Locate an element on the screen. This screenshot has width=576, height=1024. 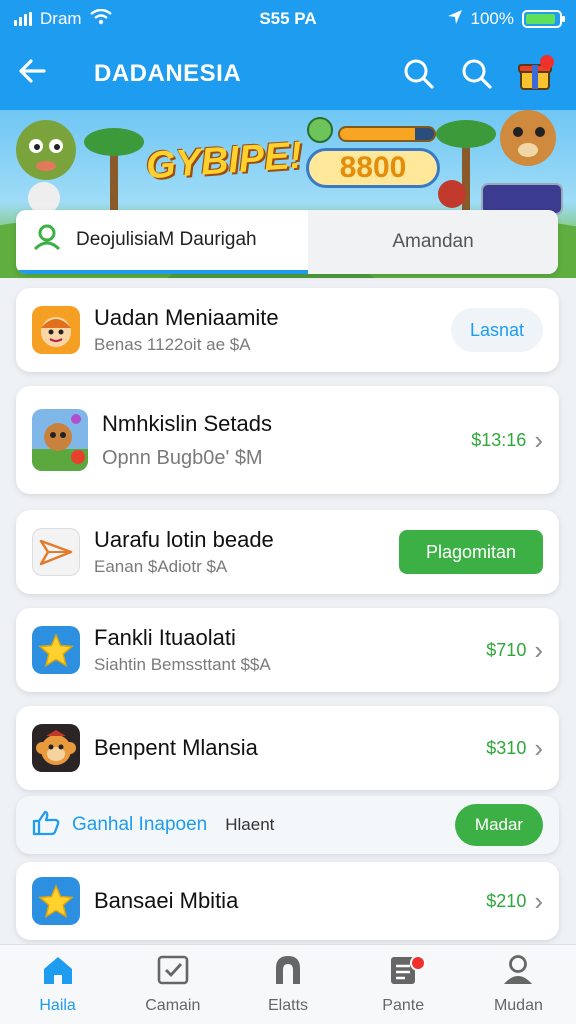
tab-active-label: DeojulisiaM Daurigah is located at coordinates (166, 239).